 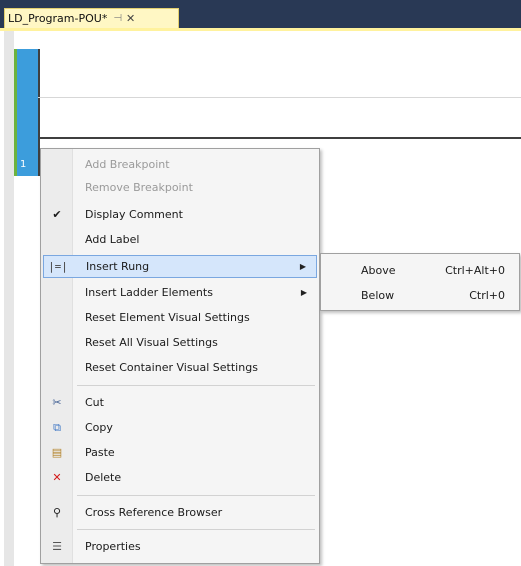 I want to click on check-icon: ✔, so click(x=57, y=214).